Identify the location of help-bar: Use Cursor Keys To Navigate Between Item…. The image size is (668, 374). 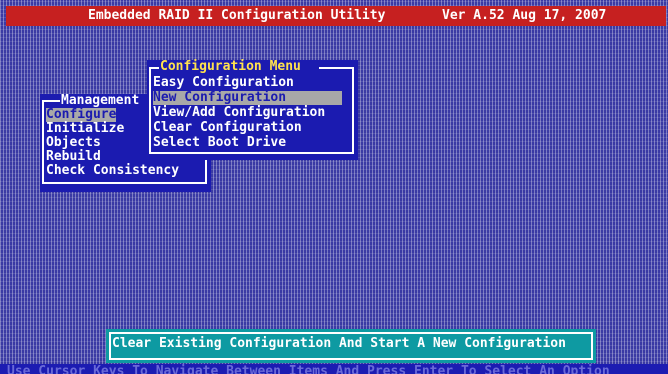
(334, 369).